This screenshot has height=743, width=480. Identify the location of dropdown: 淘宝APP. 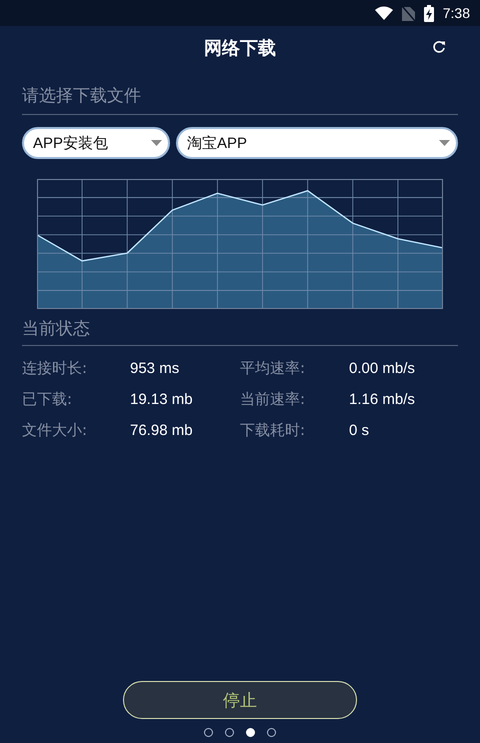
(317, 143).